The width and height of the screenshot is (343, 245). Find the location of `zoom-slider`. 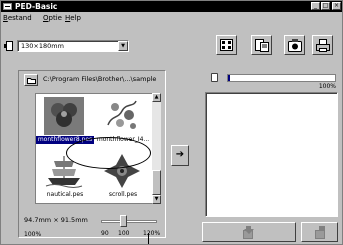

zoom-slider is located at coordinates (129, 222).